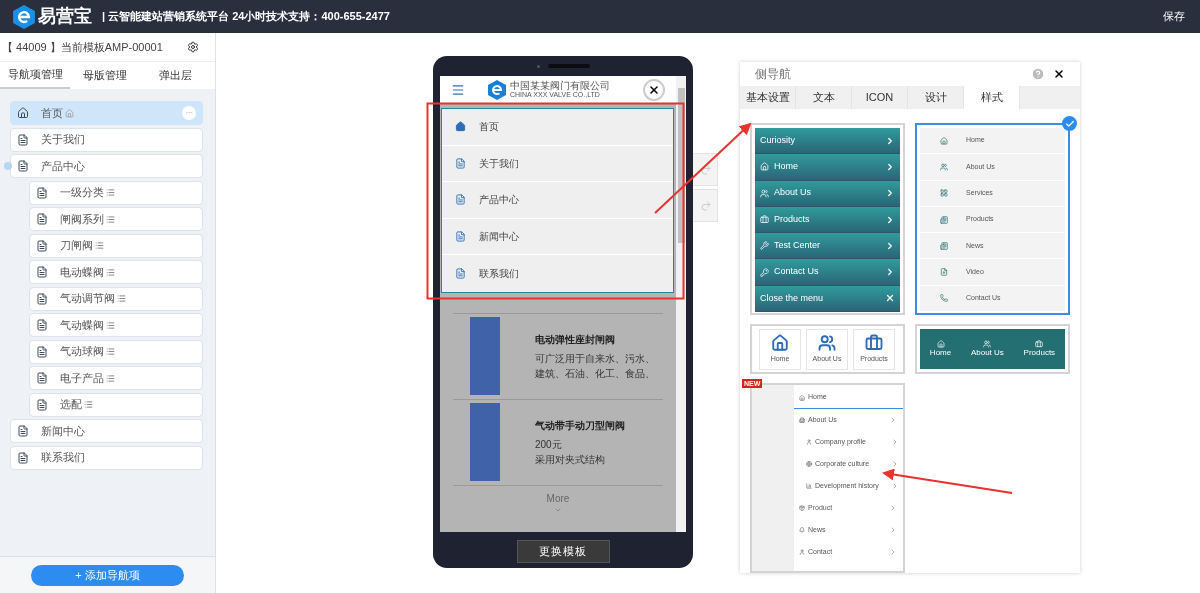  Describe the element at coordinates (116, 325) in the screenshot. I see `nav-item: 气动蝶阀` at that location.